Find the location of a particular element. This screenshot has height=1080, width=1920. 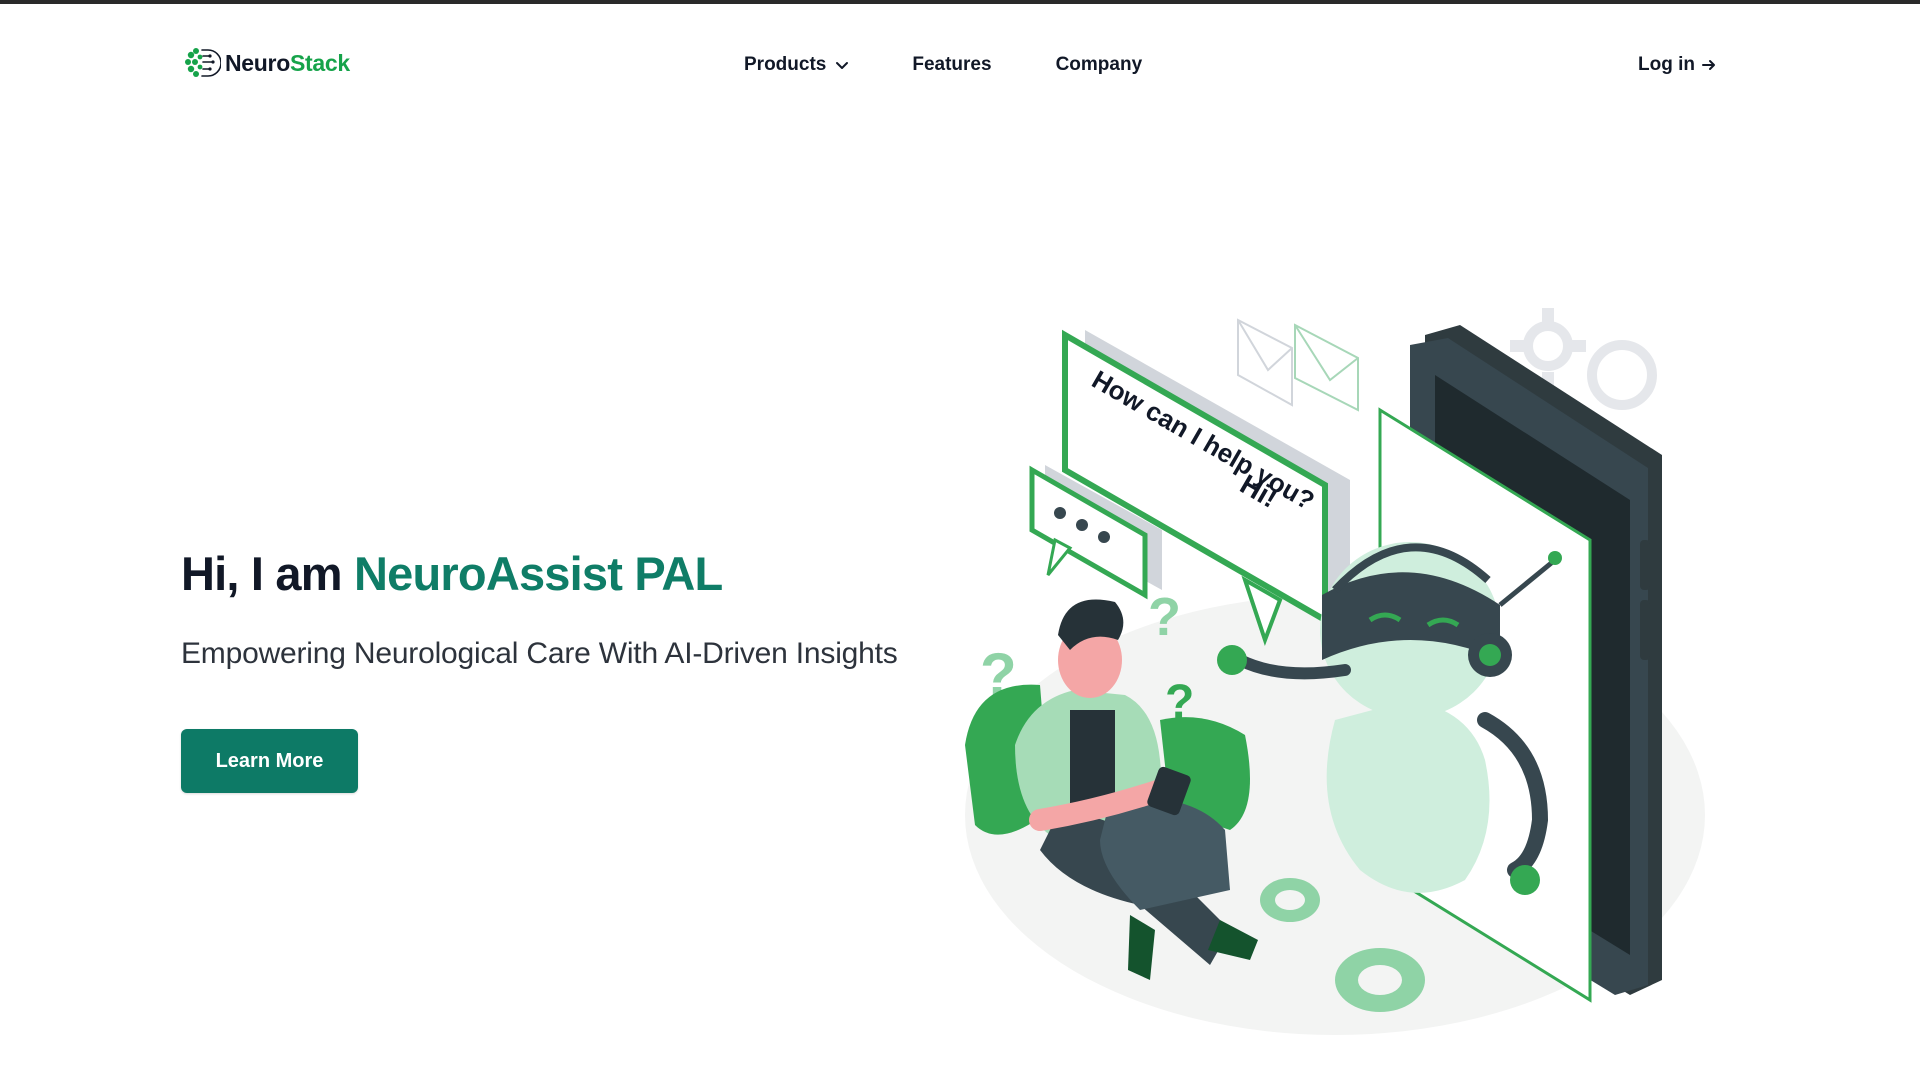

nav-features-label: Features is located at coordinates (952, 64).